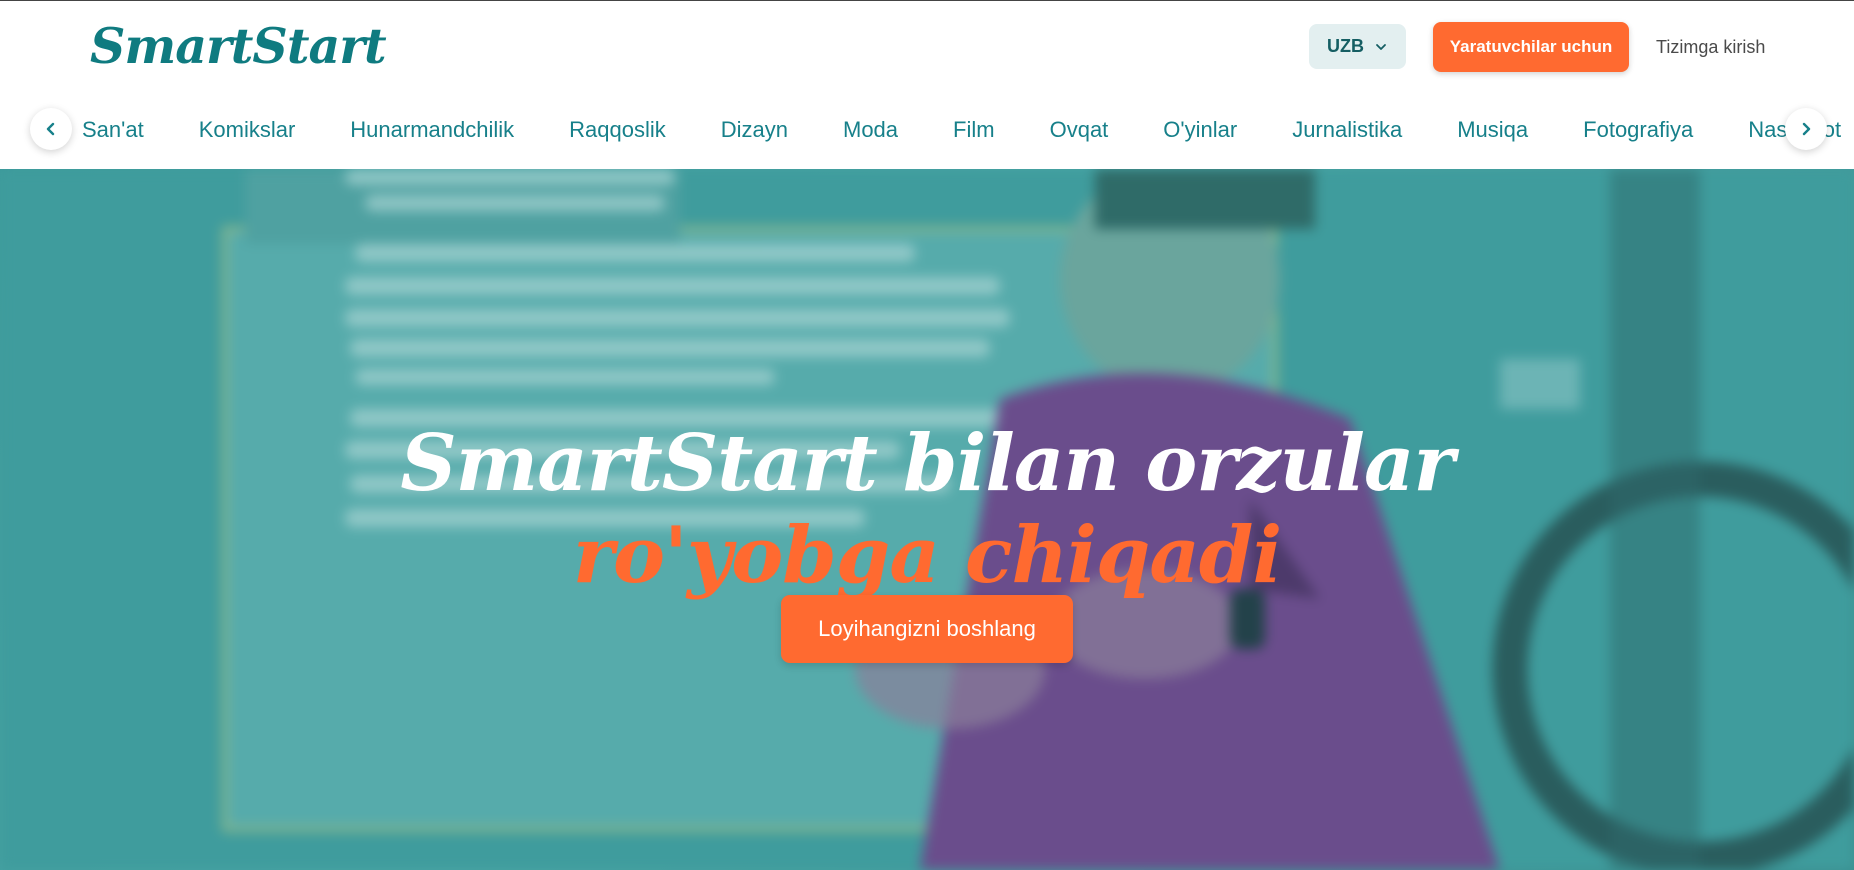 Image resolution: width=1854 pixels, height=870 pixels. Describe the element at coordinates (927, 464) in the screenshot. I see `hero-title-line1: SmartStart bilan orzular` at that location.